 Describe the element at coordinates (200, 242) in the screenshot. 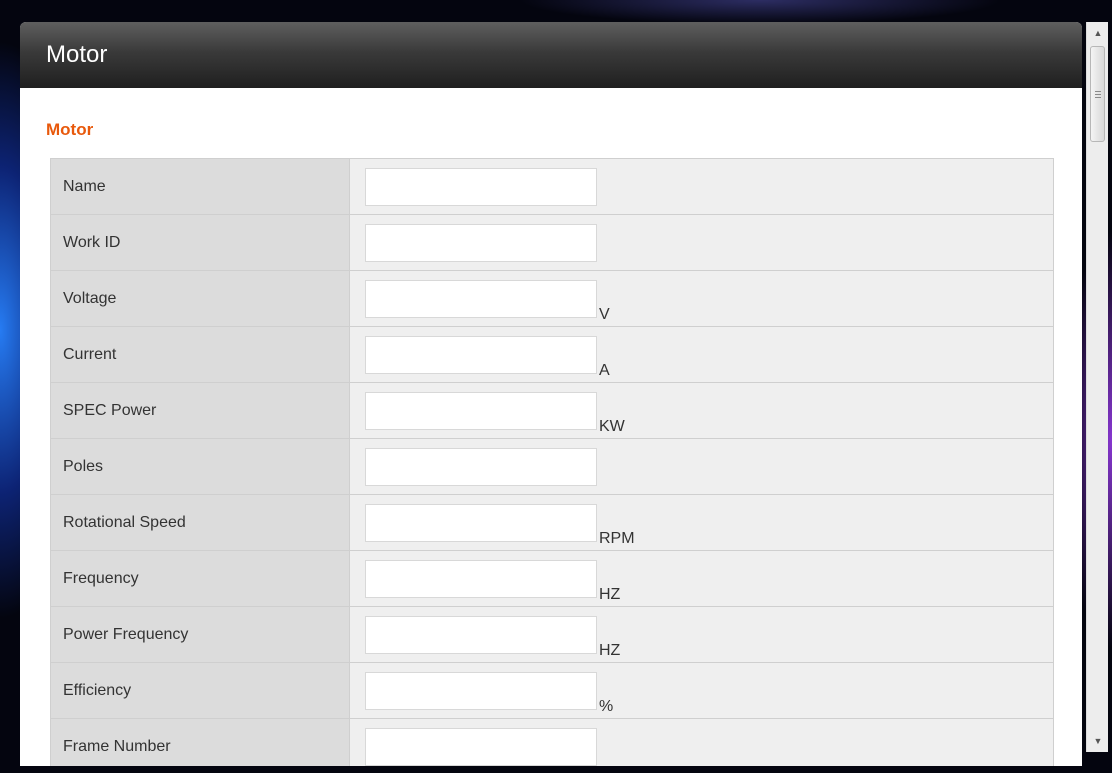

I see `field-label: Work ID` at that location.